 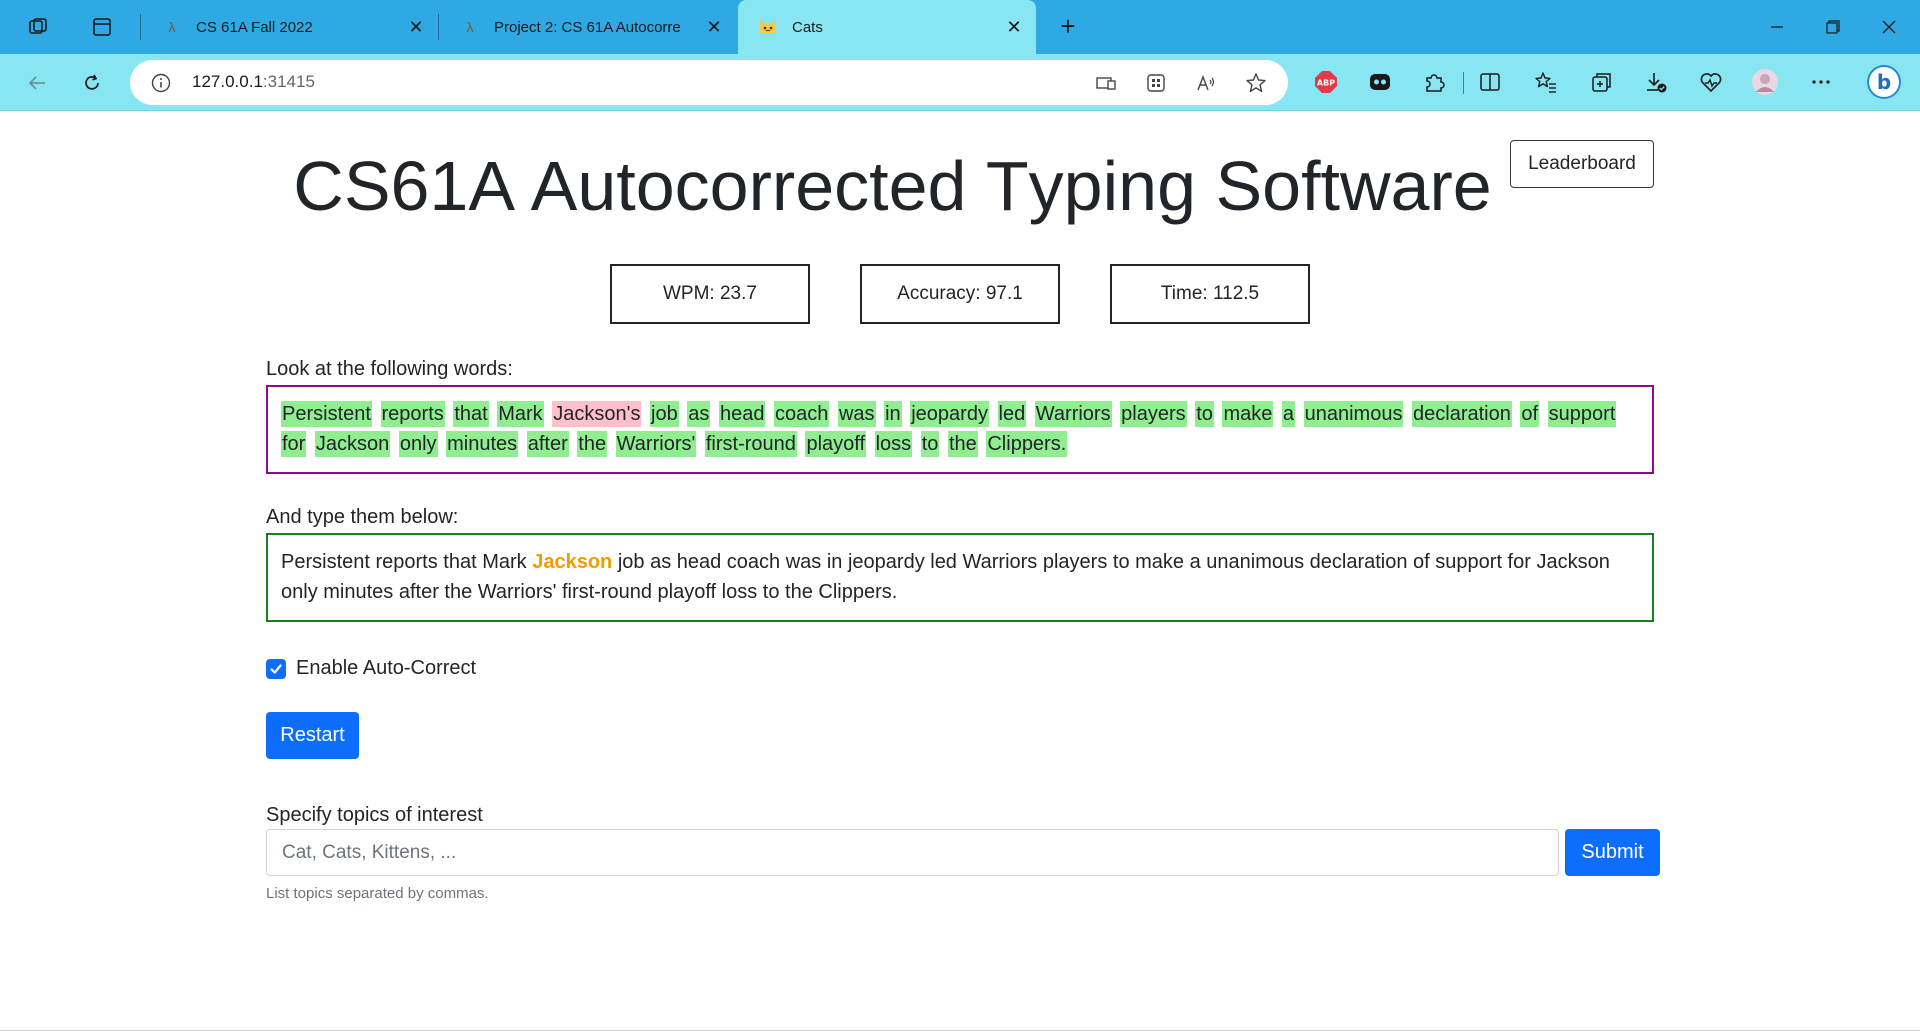 What do you see at coordinates (1027, 444) in the screenshot?
I see `prompt-word-correct: Clippers.` at bounding box center [1027, 444].